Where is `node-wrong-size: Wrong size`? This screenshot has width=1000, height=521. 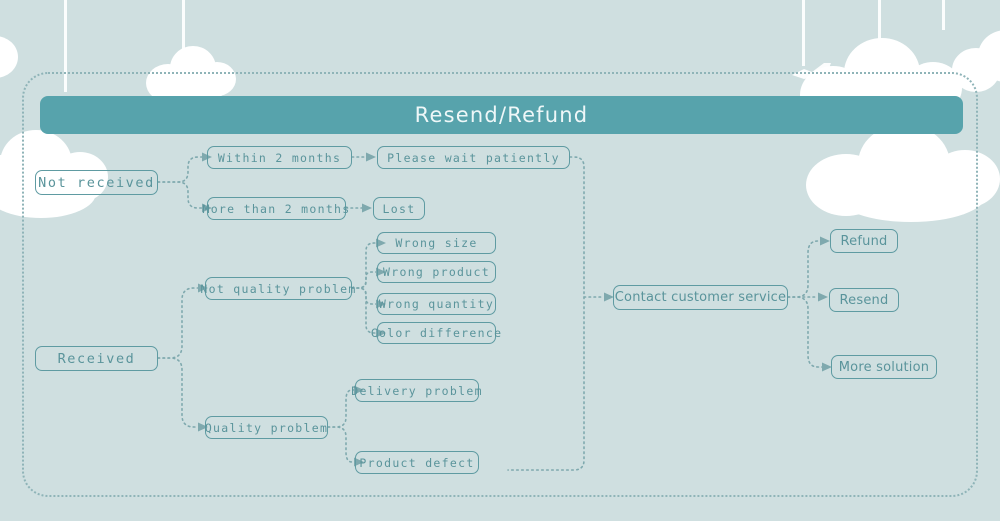
node-wrong-size: Wrong size is located at coordinates (436, 243).